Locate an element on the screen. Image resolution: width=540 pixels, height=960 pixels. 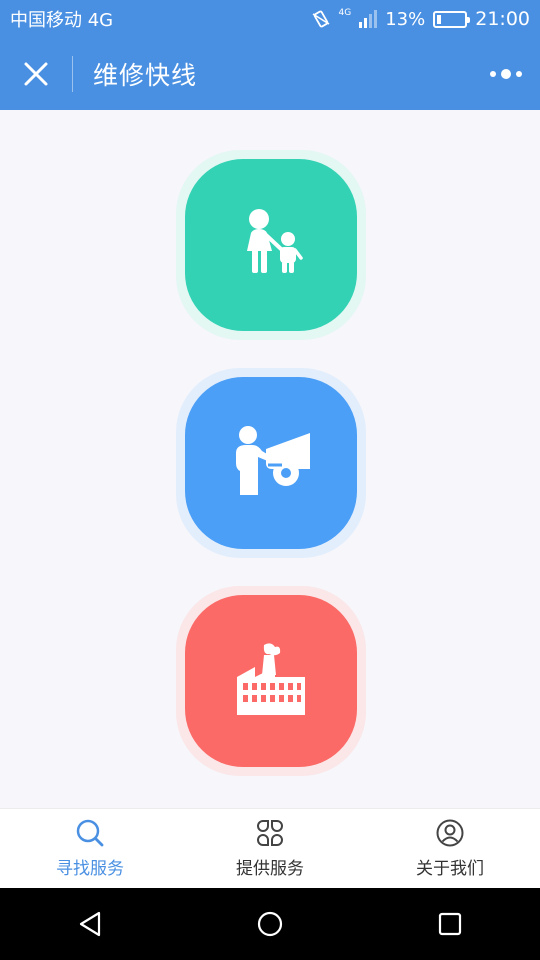
recent-square-icon is located at coordinates (450, 924).